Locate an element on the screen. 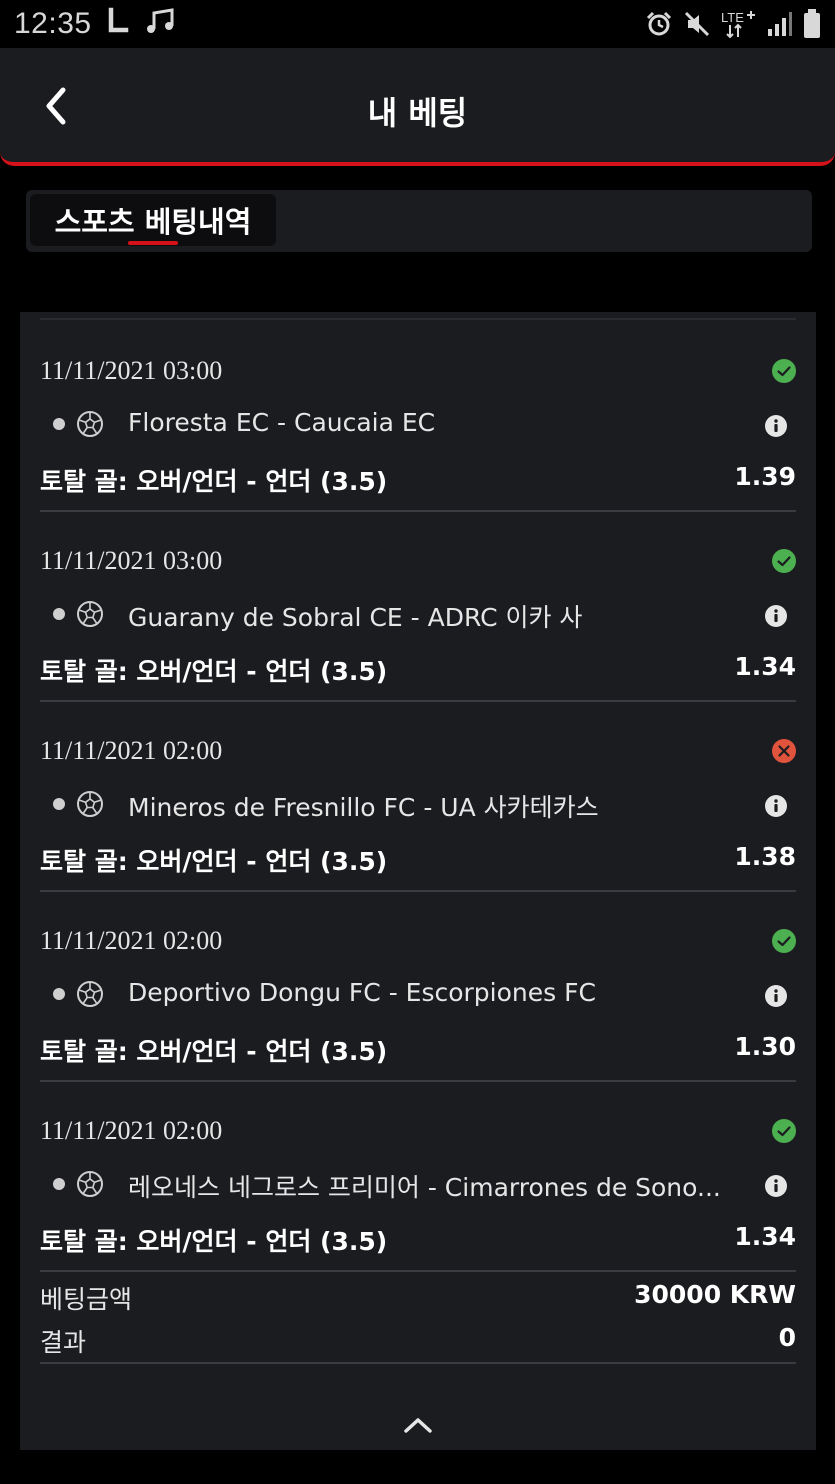 This screenshot has width=835, height=1484. tab-active-indicator is located at coordinates (153, 243).